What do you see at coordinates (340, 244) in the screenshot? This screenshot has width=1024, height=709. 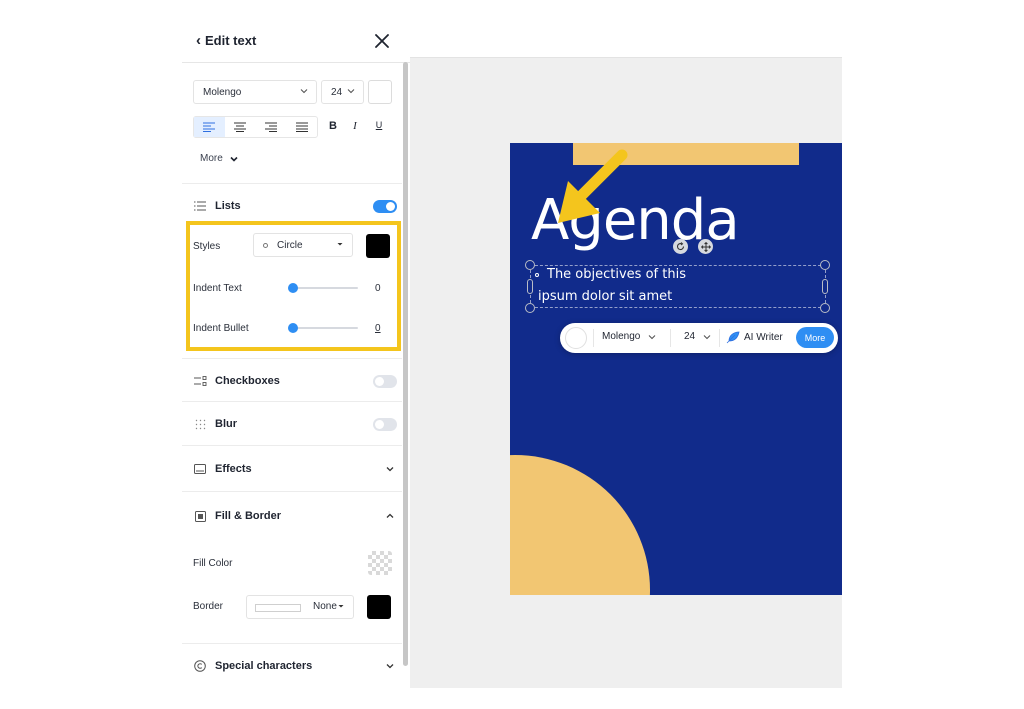 I see `caret-down-icon` at bounding box center [340, 244].